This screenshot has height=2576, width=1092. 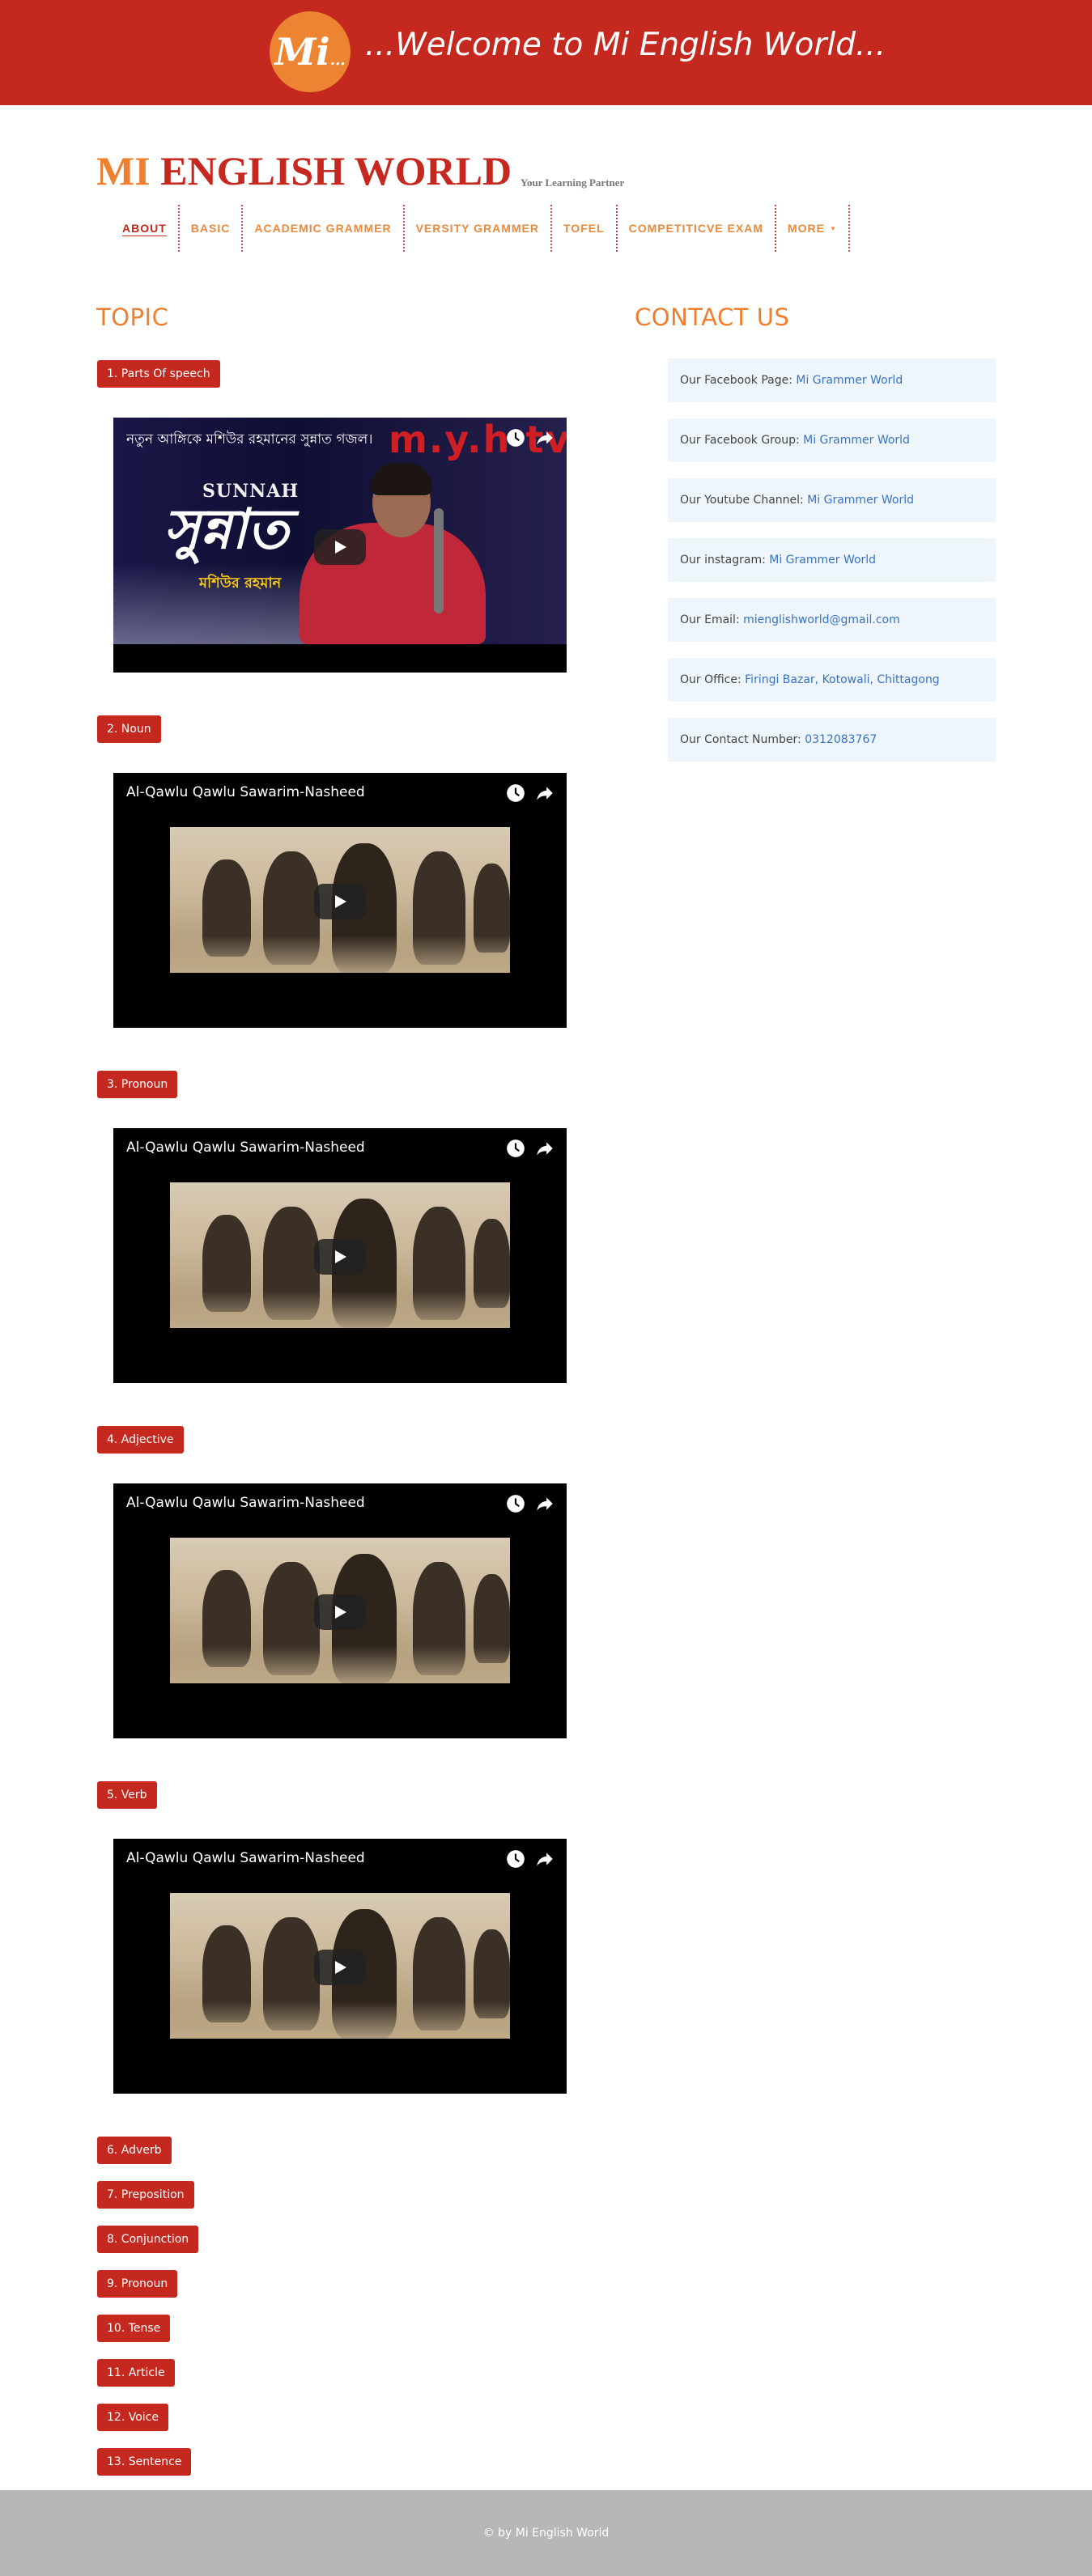 What do you see at coordinates (132, 317) in the screenshot?
I see `topic-heading: TOPIC` at bounding box center [132, 317].